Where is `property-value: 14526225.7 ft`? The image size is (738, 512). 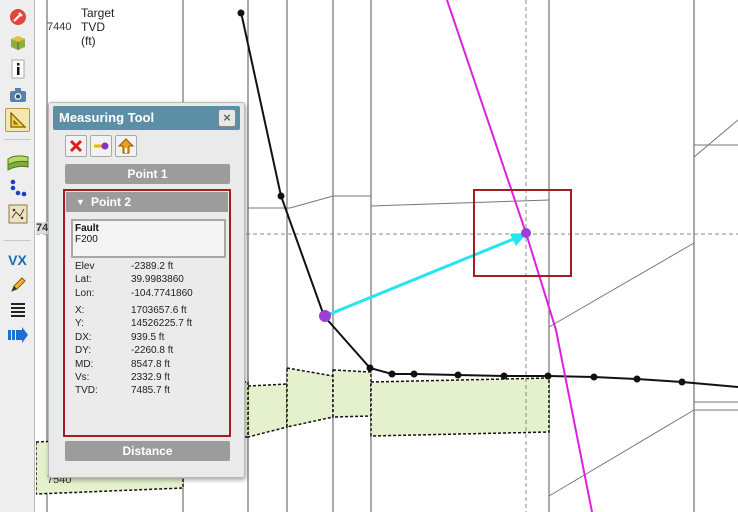
property-value: 14526225.7 ft is located at coordinates (162, 323).